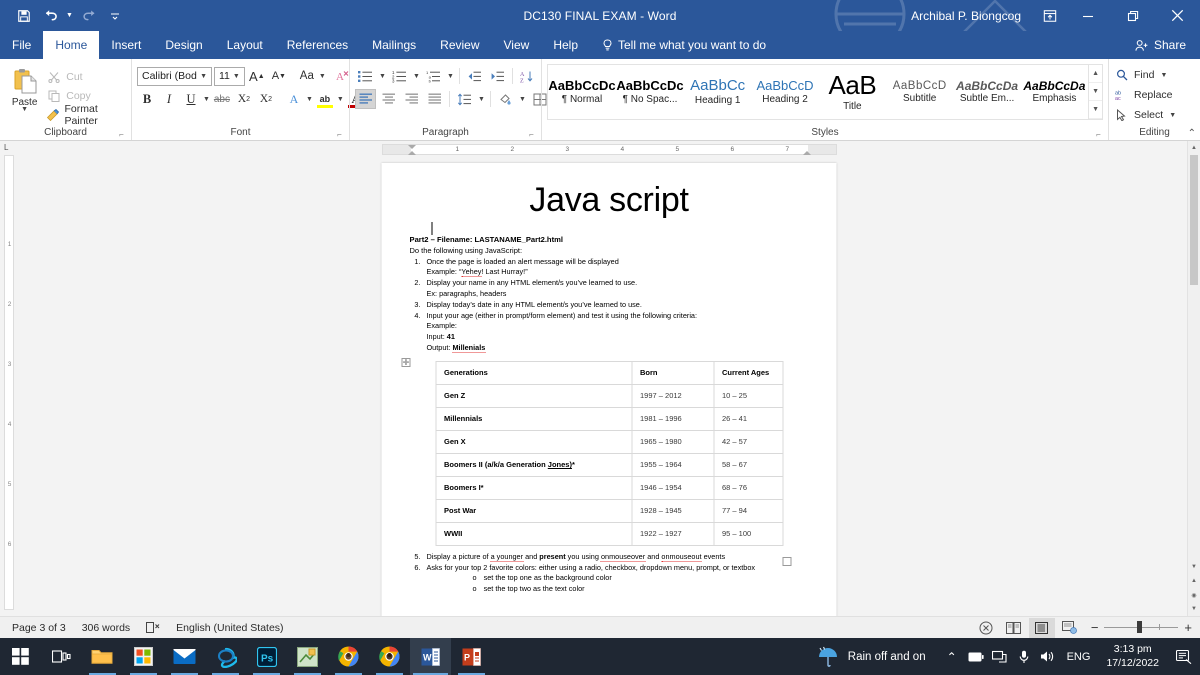  Describe the element at coordinates (191, 99) in the screenshot. I see `underline-icon: U` at that location.